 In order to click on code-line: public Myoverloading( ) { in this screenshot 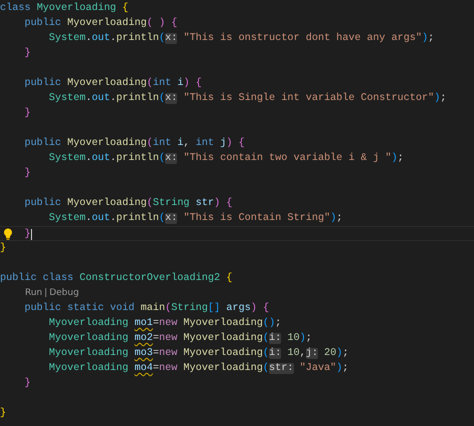, I will do `click(100, 23)`.